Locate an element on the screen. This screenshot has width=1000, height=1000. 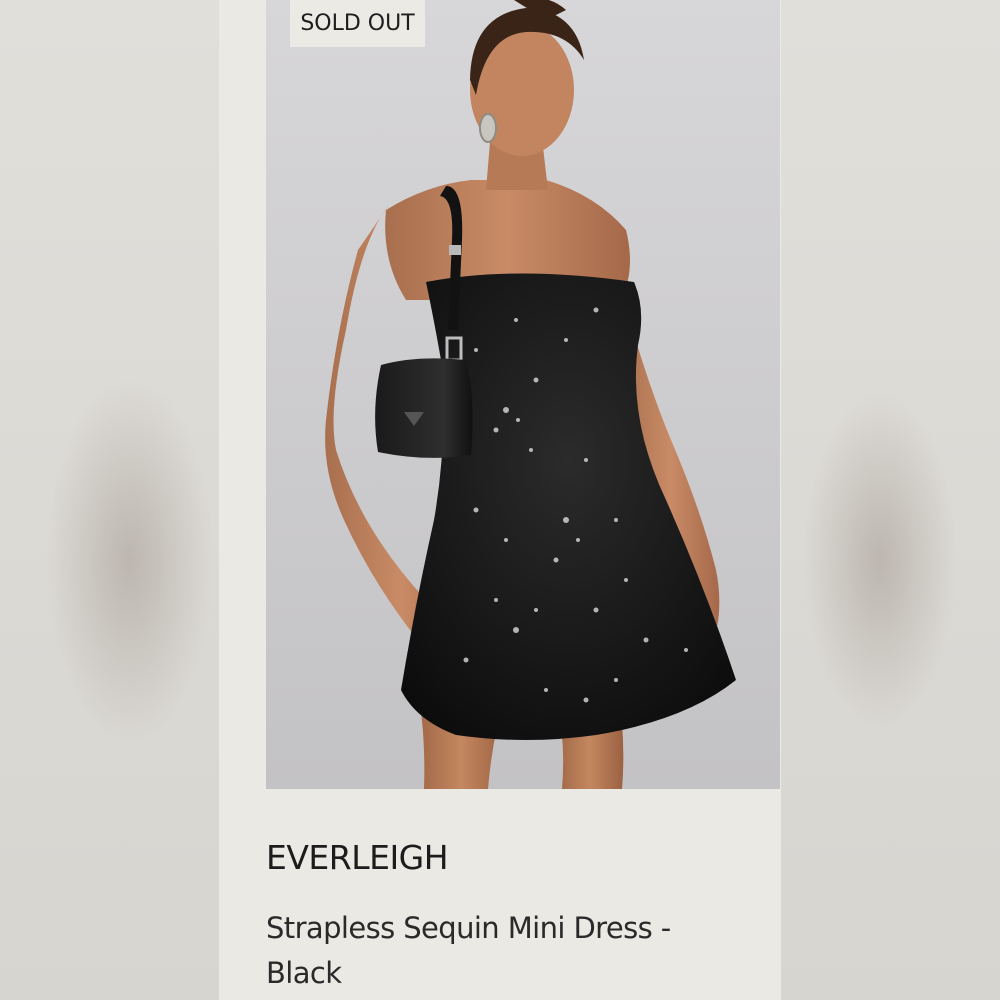
sold-out-badge: SOLD OUT is located at coordinates (357, 23).